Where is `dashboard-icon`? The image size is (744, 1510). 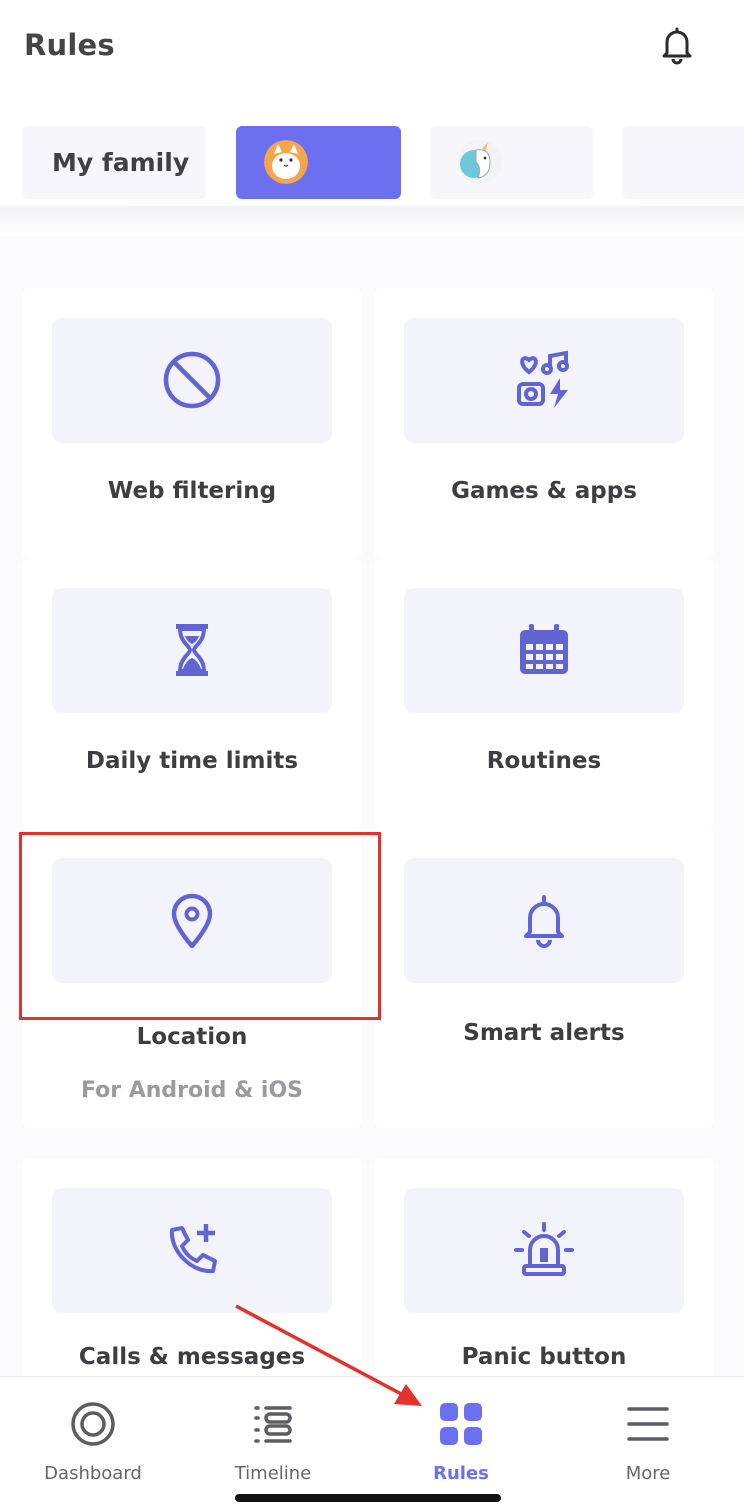 dashboard-icon is located at coordinates (93, 1424).